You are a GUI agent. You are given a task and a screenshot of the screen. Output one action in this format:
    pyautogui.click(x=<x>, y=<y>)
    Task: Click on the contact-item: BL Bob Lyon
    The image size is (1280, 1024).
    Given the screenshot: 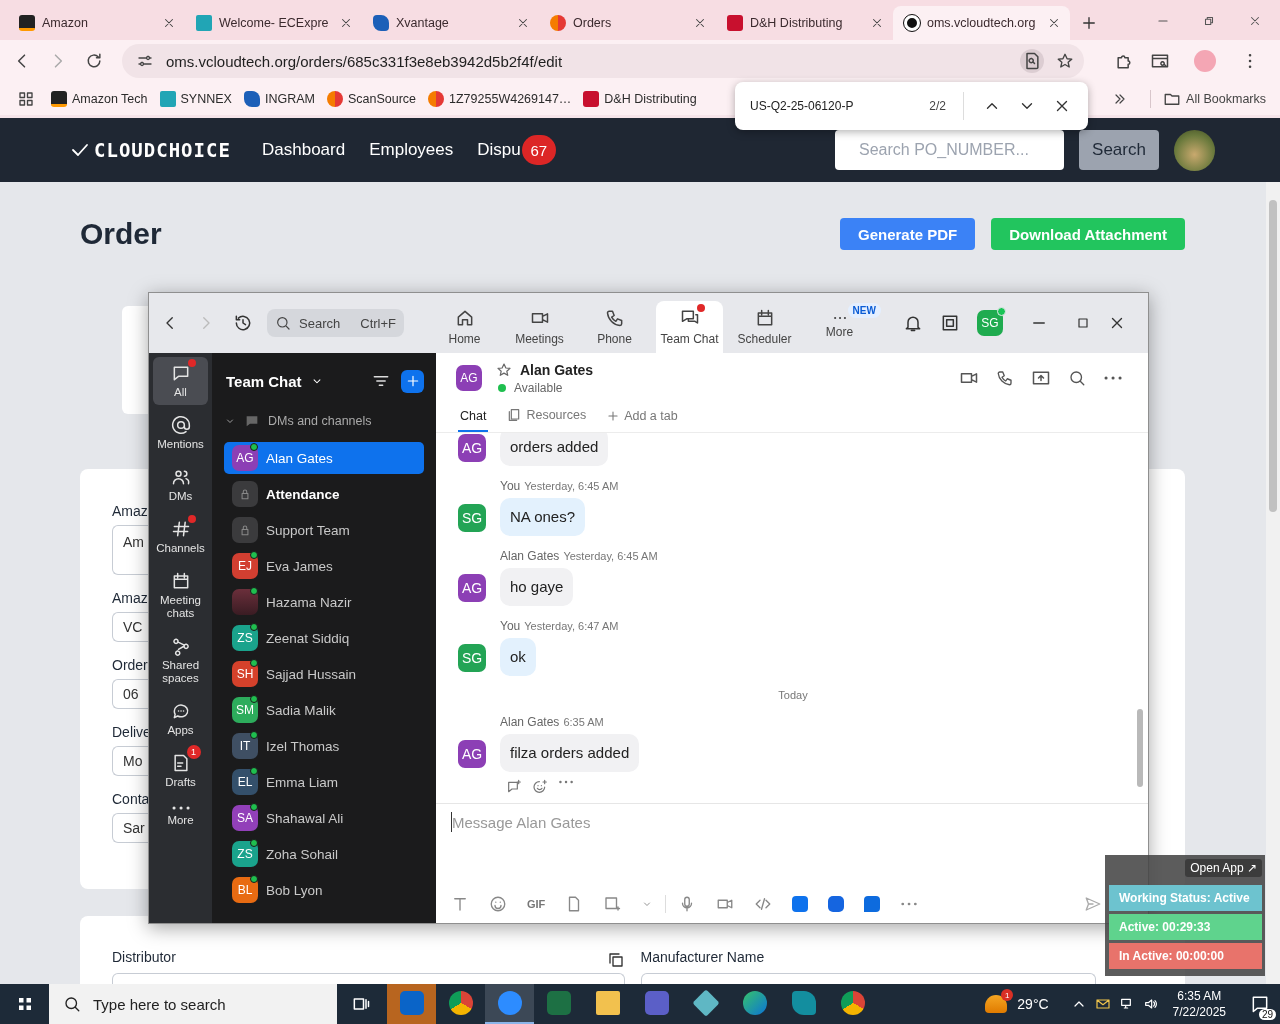 What is the action you would take?
    pyautogui.click(x=324, y=890)
    